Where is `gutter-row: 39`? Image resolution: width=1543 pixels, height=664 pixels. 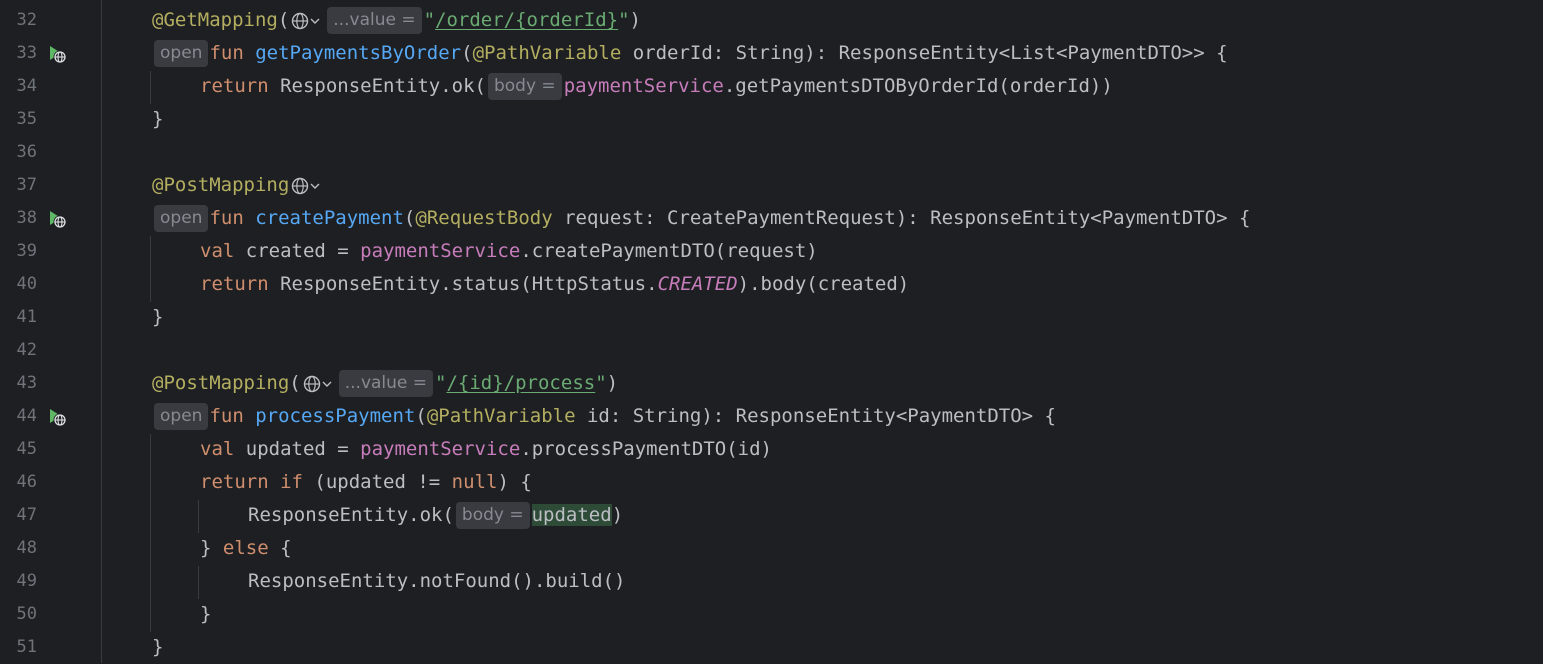
gutter-row: 39 is located at coordinates (50, 251).